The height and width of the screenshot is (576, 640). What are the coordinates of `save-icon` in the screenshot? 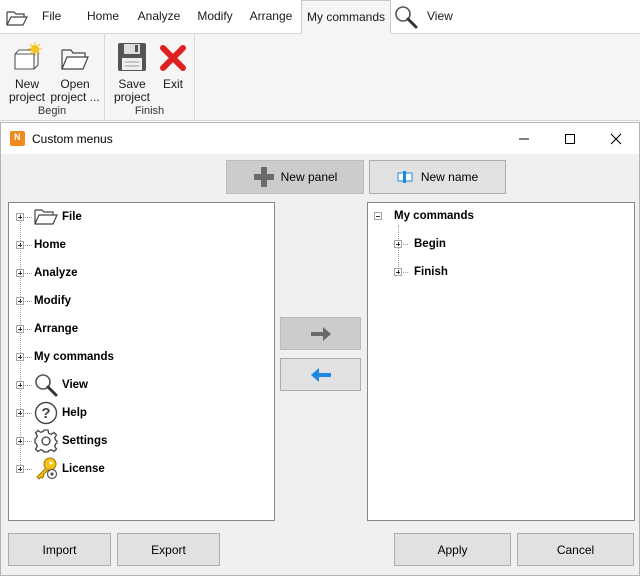 It's located at (132, 56).